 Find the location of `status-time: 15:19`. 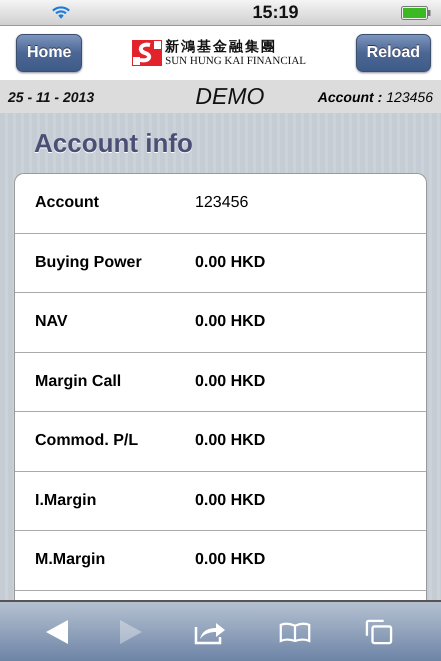

status-time: 15:19 is located at coordinates (275, 12).